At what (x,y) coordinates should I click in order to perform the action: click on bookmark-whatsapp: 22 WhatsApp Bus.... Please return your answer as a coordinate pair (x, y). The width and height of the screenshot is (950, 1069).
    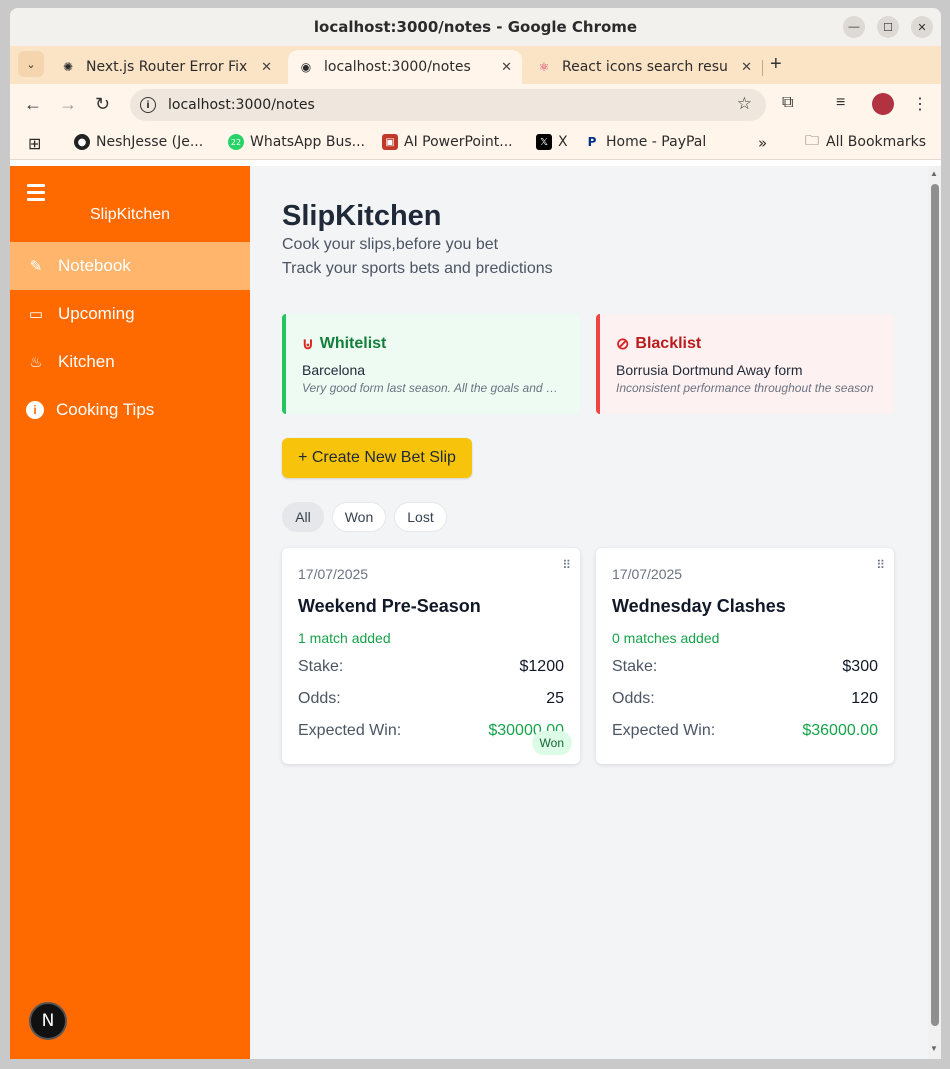
    Looking at the image, I should click on (296, 142).